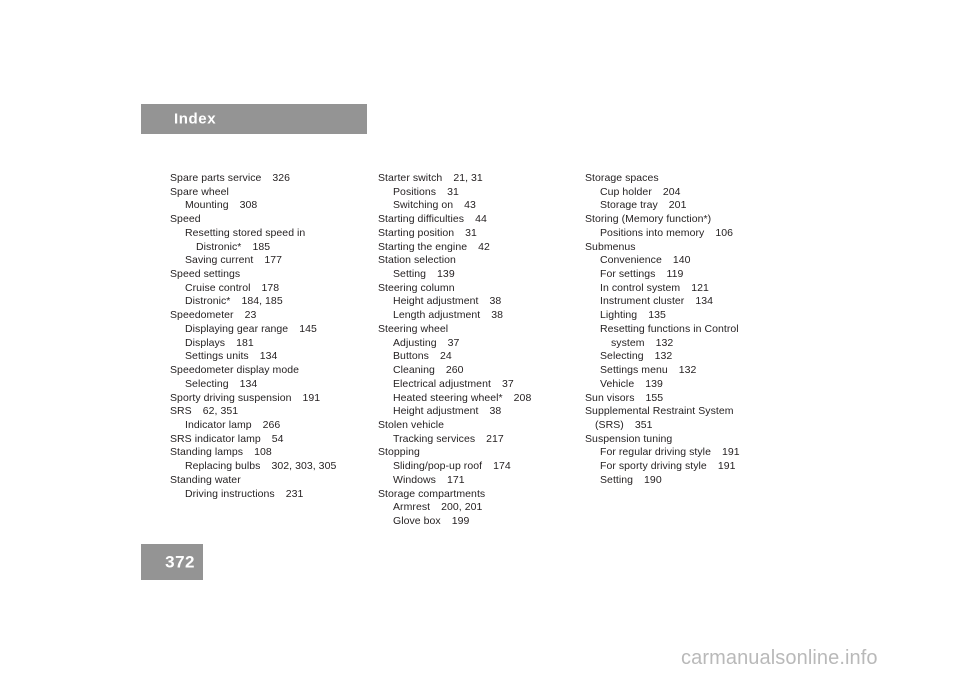  Describe the element at coordinates (485, 508) in the screenshot. I see `index-entry: Armrest 200, 201` at that location.